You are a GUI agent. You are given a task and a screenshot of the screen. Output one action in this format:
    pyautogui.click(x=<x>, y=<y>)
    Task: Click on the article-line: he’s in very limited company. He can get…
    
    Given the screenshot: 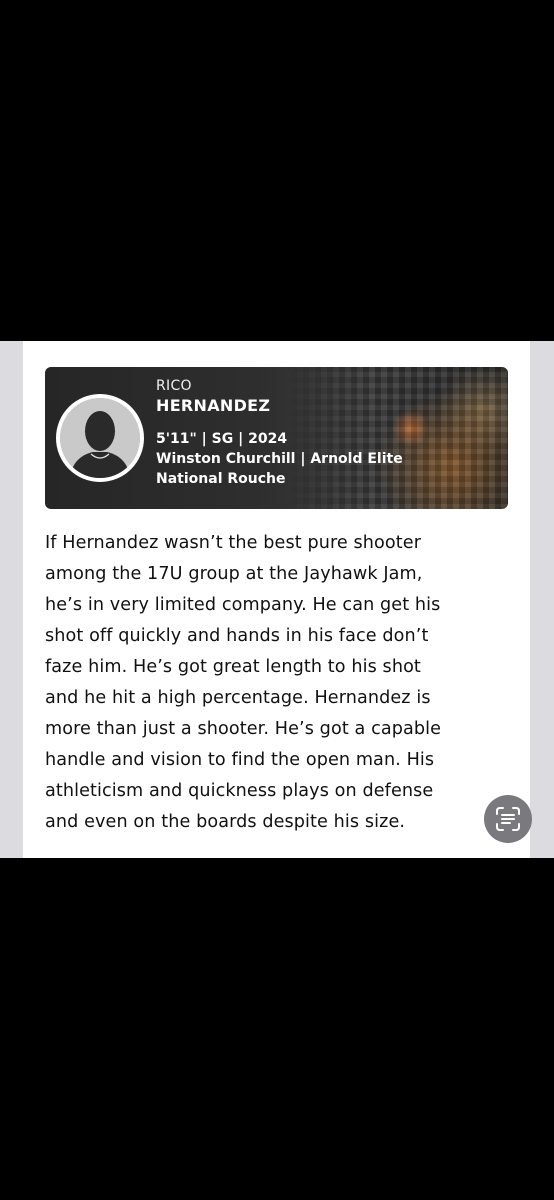 What is the action you would take?
    pyautogui.click(x=243, y=605)
    